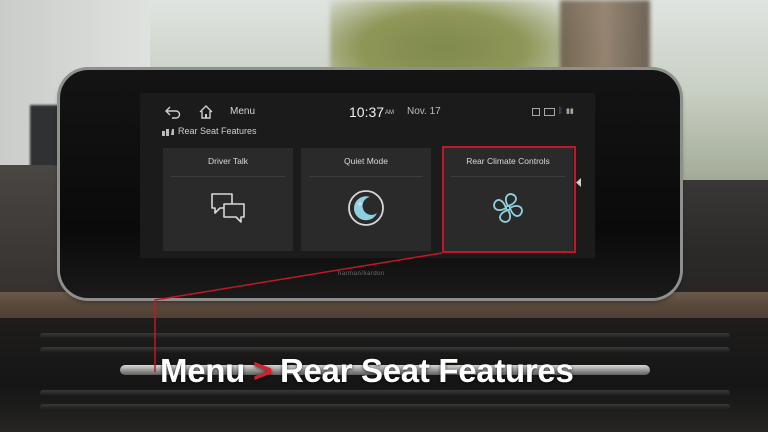 The width and height of the screenshot is (768, 432). I want to click on battery-icon, so click(549, 112).